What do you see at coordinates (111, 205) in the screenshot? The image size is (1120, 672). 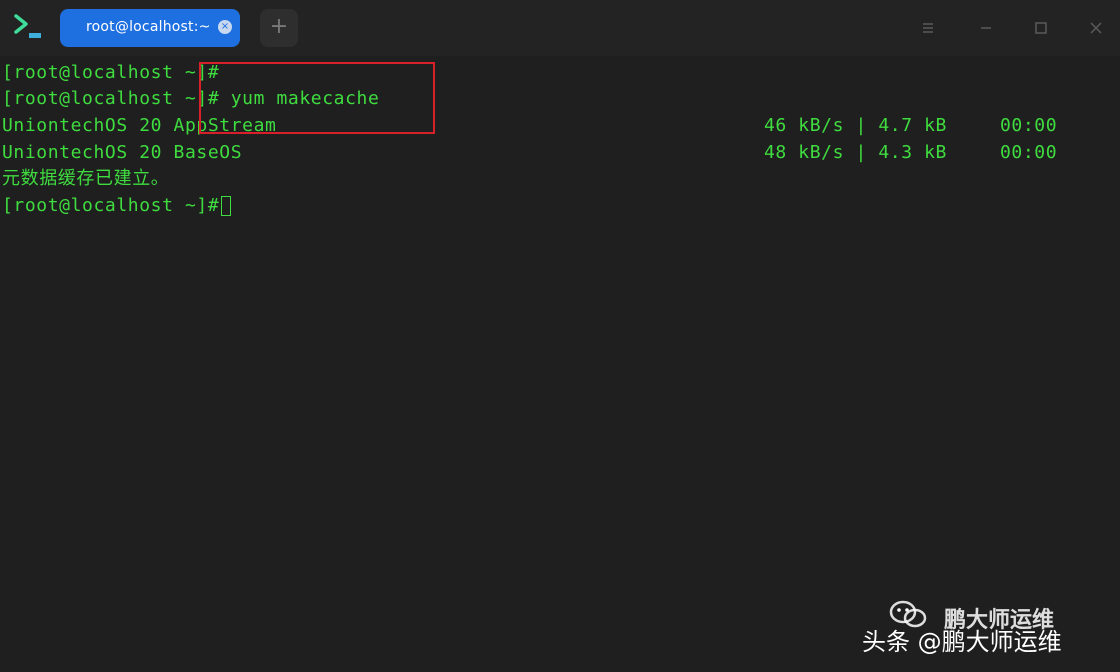 I see `terminal-prompt: [root@localhost ~]#` at bounding box center [111, 205].